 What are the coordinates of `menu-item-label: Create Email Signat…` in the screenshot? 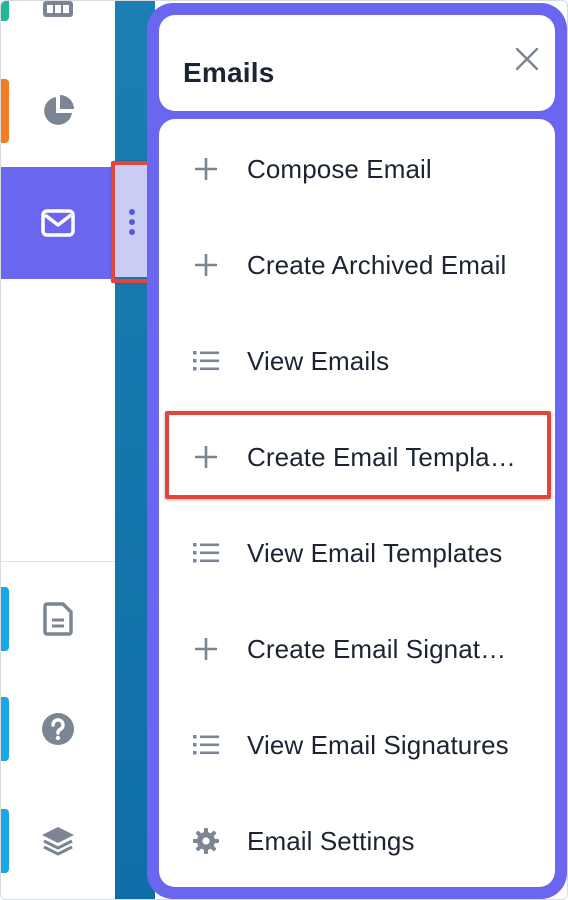 It's located at (377, 648).